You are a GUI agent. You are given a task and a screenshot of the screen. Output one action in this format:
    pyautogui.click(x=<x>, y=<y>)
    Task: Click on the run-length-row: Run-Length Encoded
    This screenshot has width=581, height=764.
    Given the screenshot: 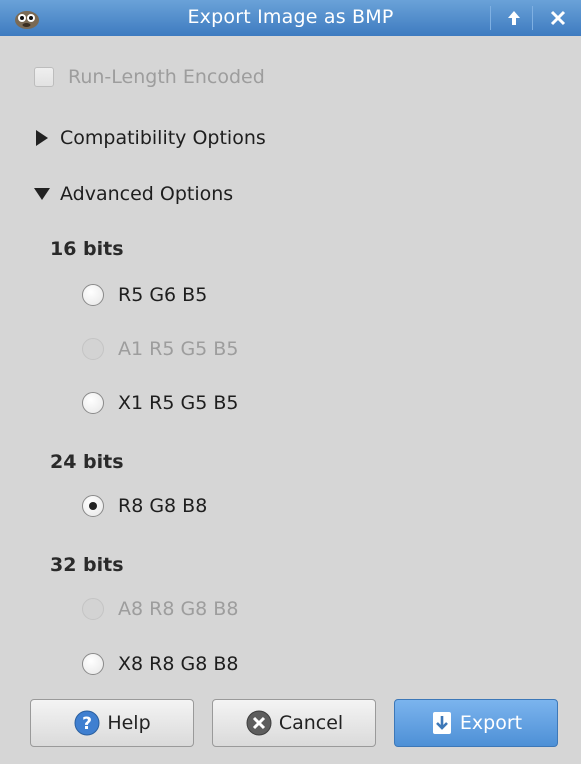 What is the action you would take?
    pyautogui.click(x=149, y=77)
    